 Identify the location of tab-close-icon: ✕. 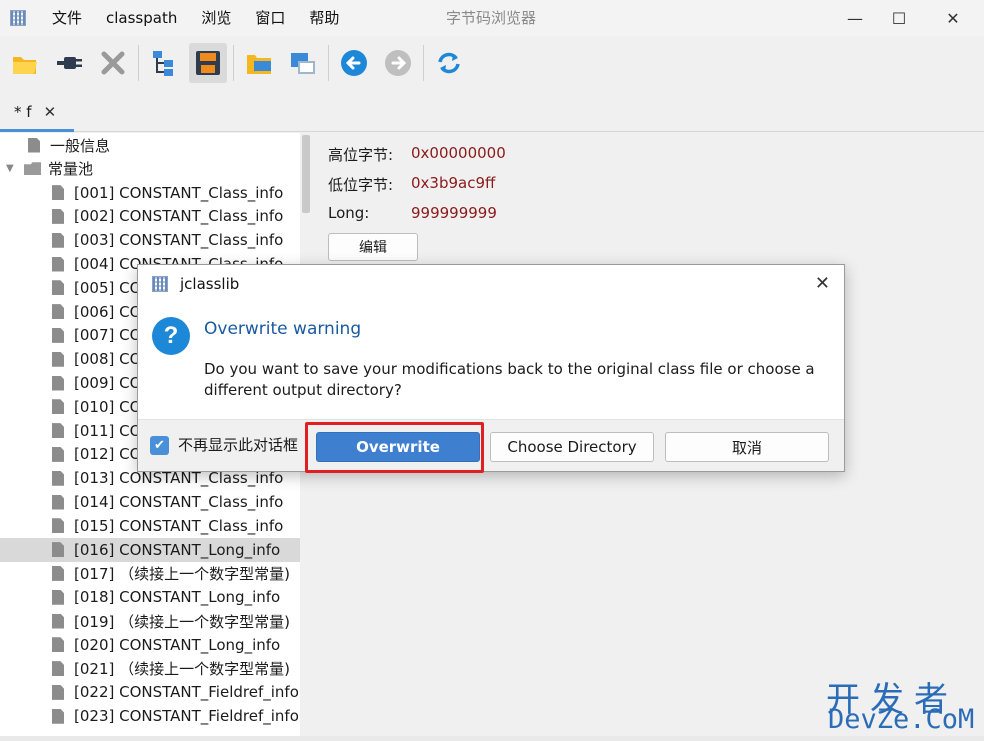
(50, 112).